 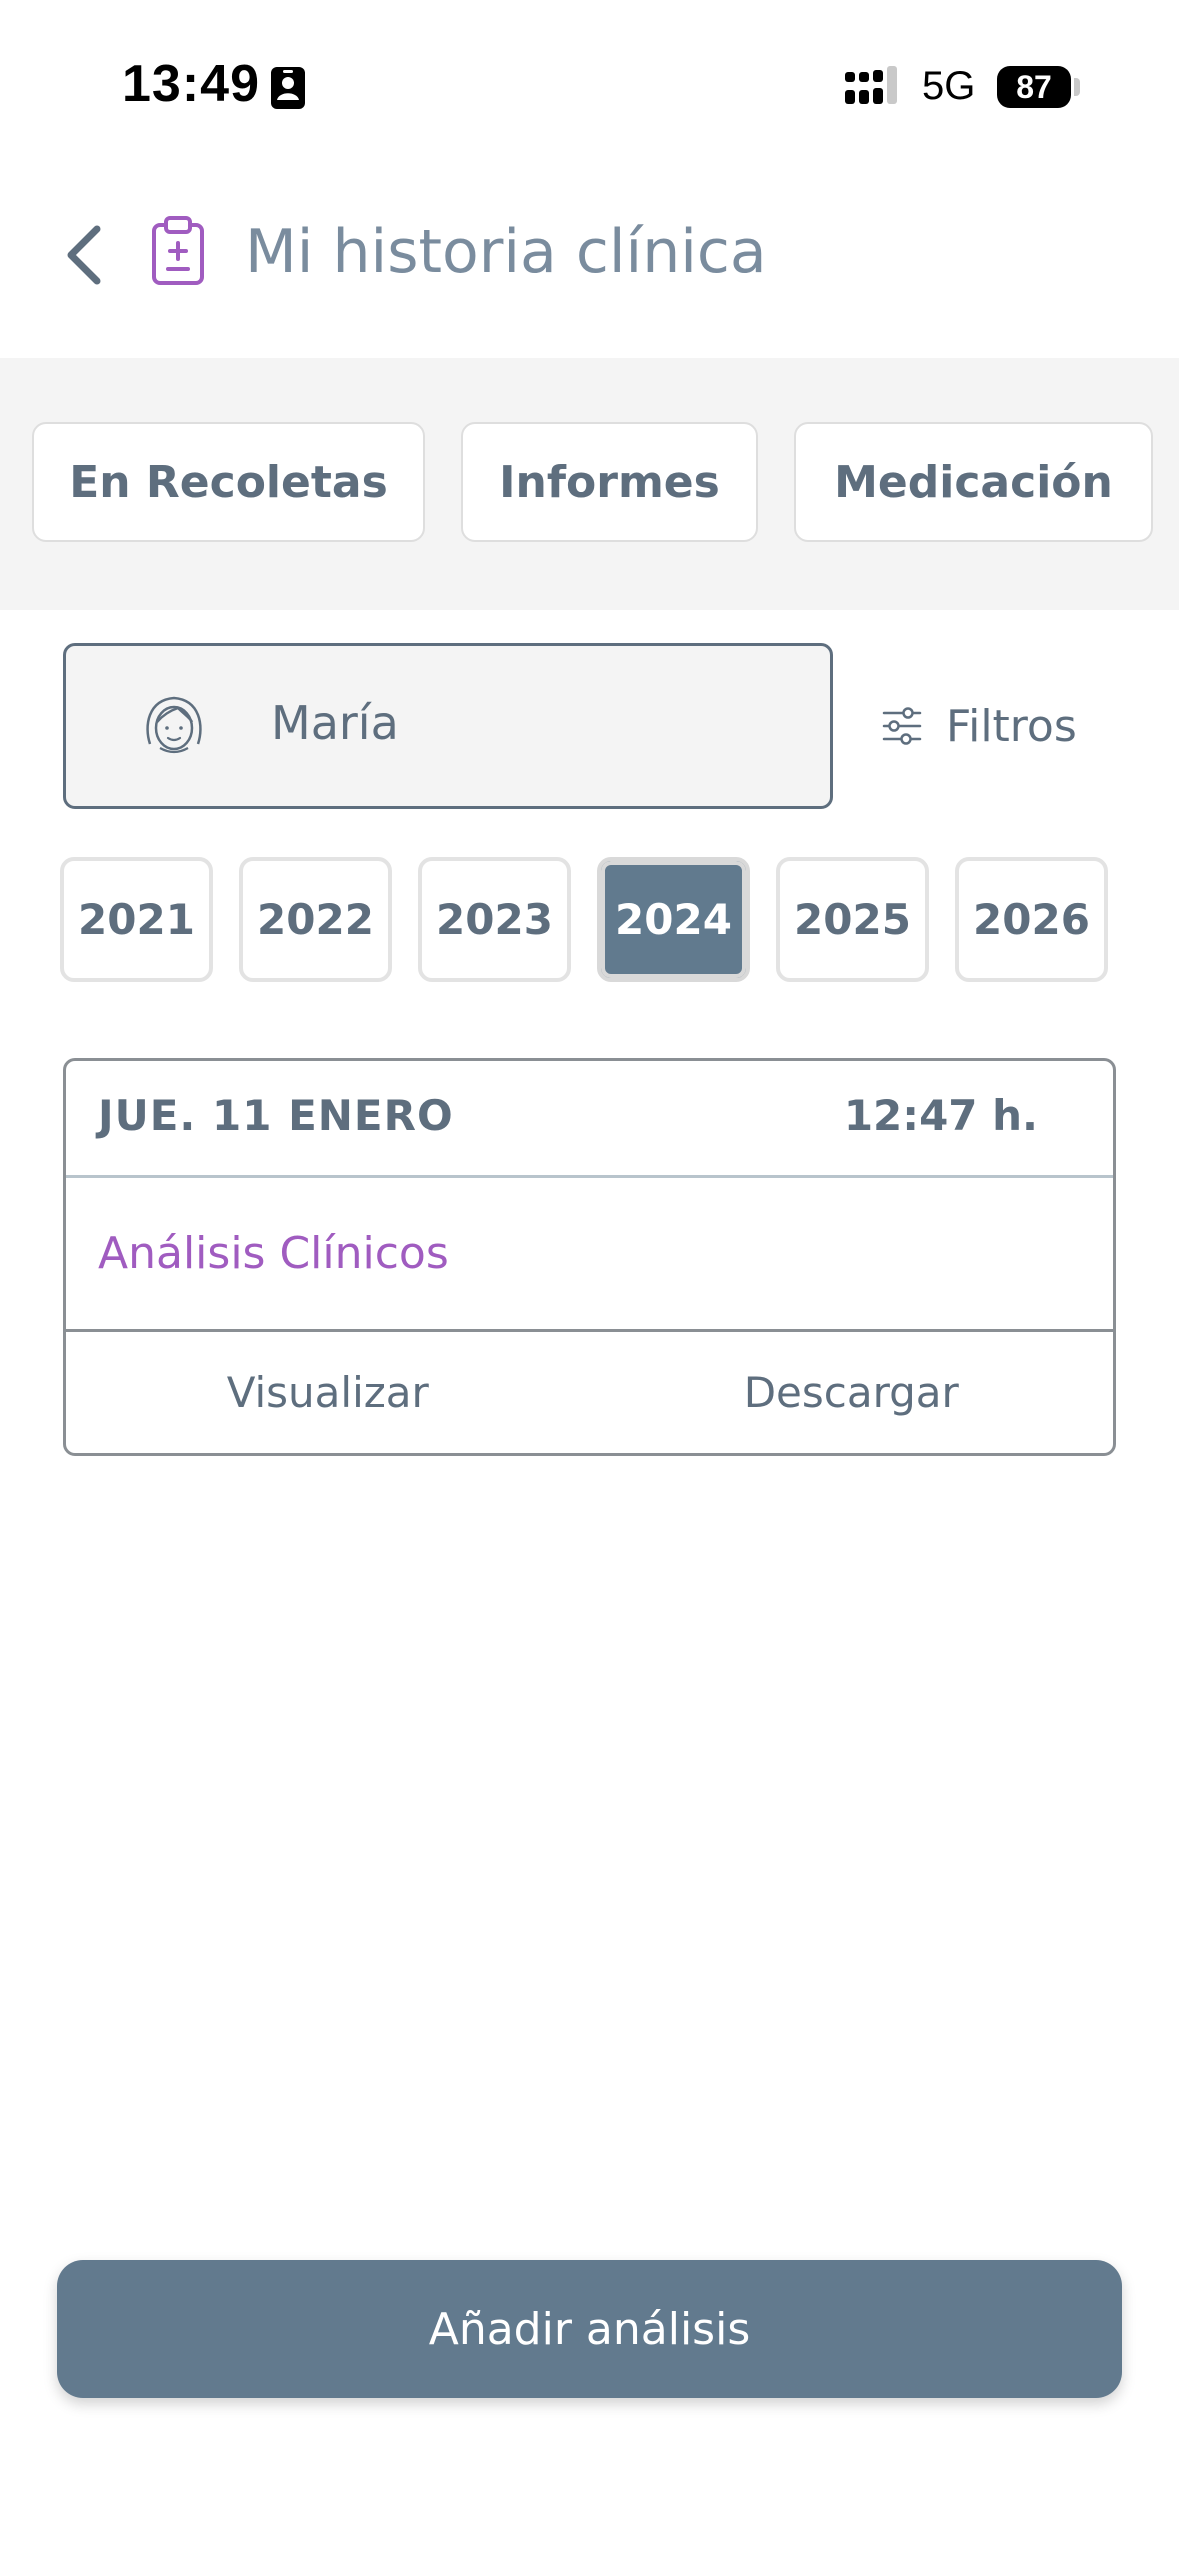 I want to click on year-chip-2024: 2024, so click(x=673, y=919).